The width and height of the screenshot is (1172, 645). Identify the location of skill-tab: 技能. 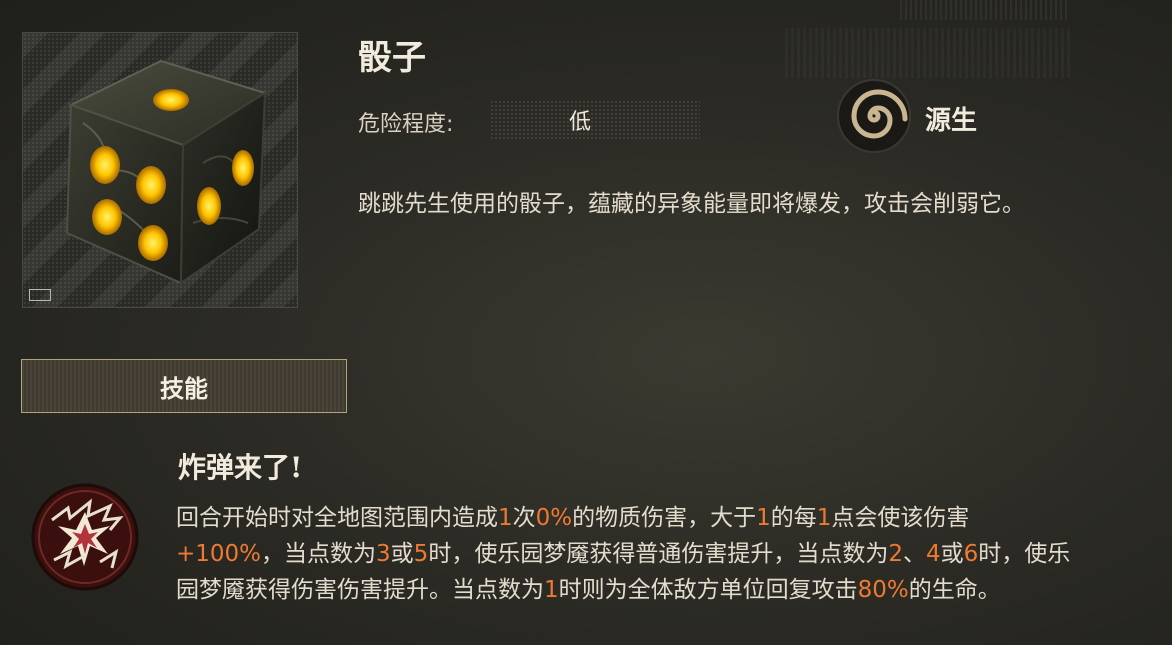
(184, 386).